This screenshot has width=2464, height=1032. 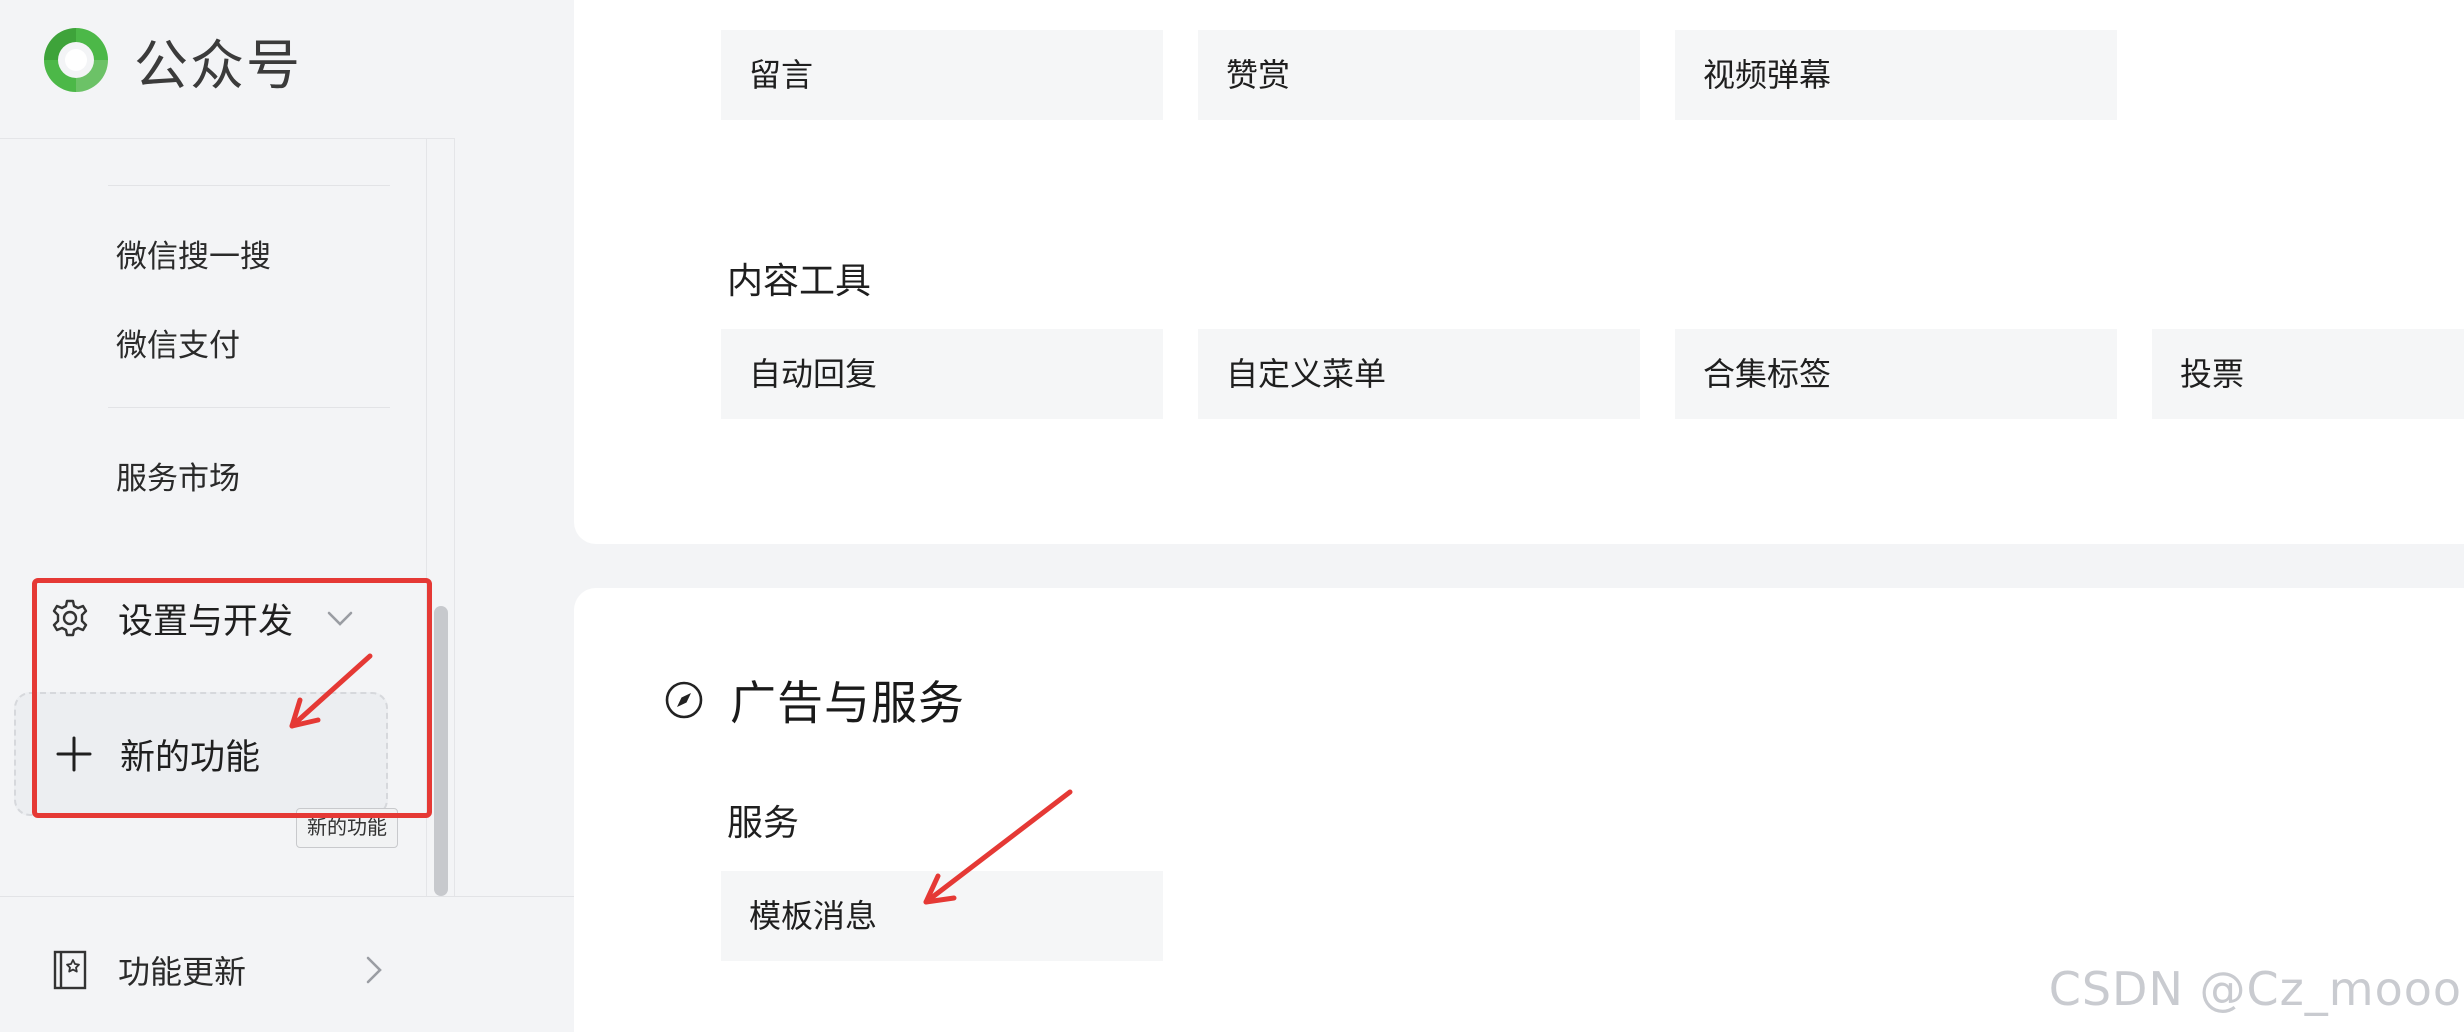 I want to click on brand: 公众号, so click(x=170, y=60).